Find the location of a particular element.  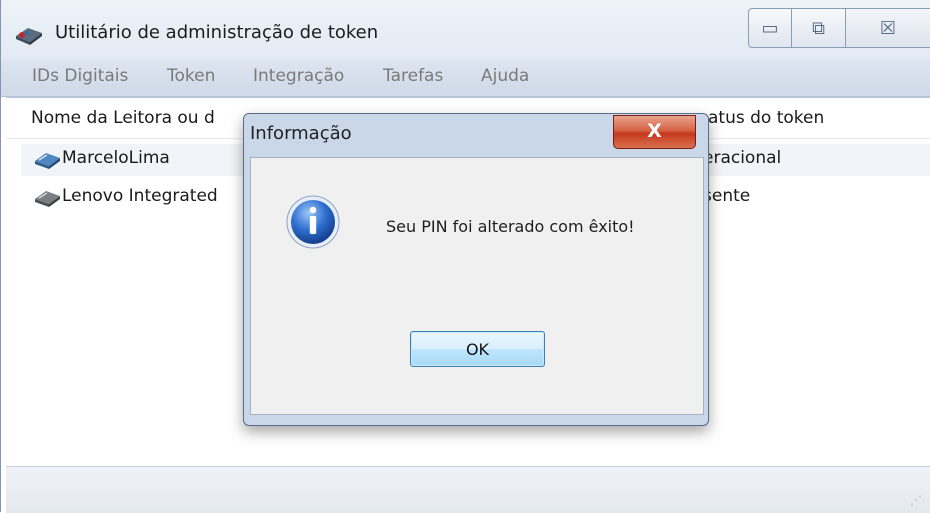

maximize-icon: ⧉ is located at coordinates (818, 28).